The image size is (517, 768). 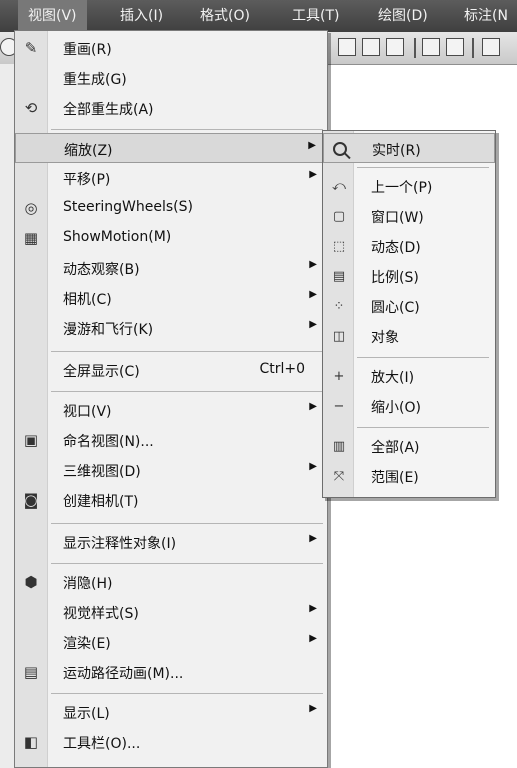 I want to click on menu-item-regen: 重生成(G), so click(x=171, y=78).